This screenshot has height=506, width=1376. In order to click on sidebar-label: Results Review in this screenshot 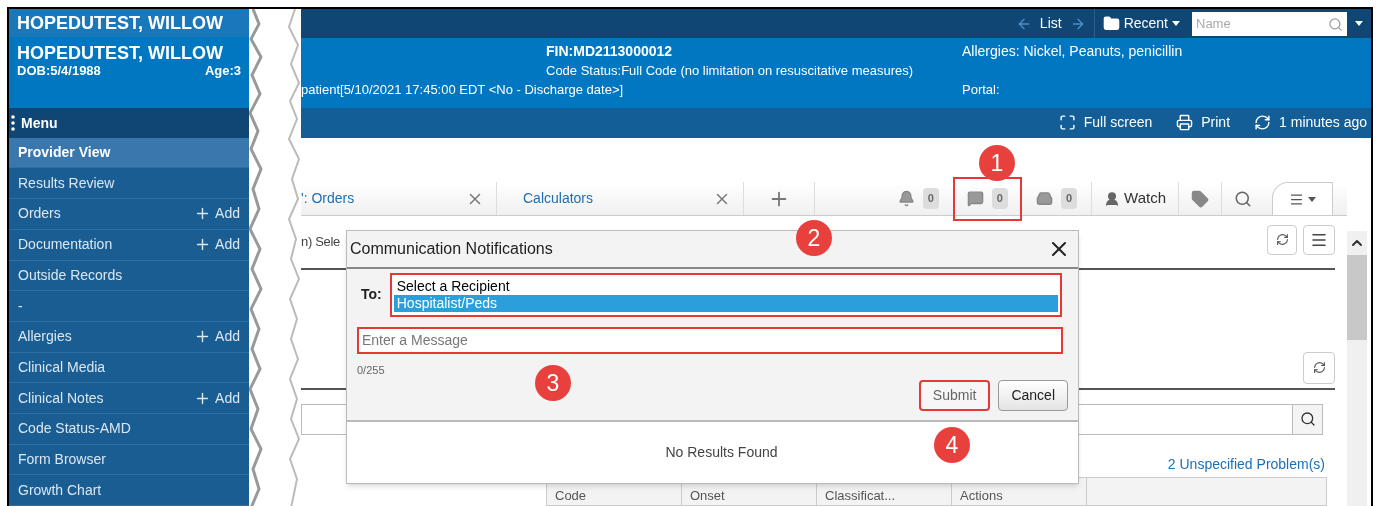, I will do `click(66, 183)`.